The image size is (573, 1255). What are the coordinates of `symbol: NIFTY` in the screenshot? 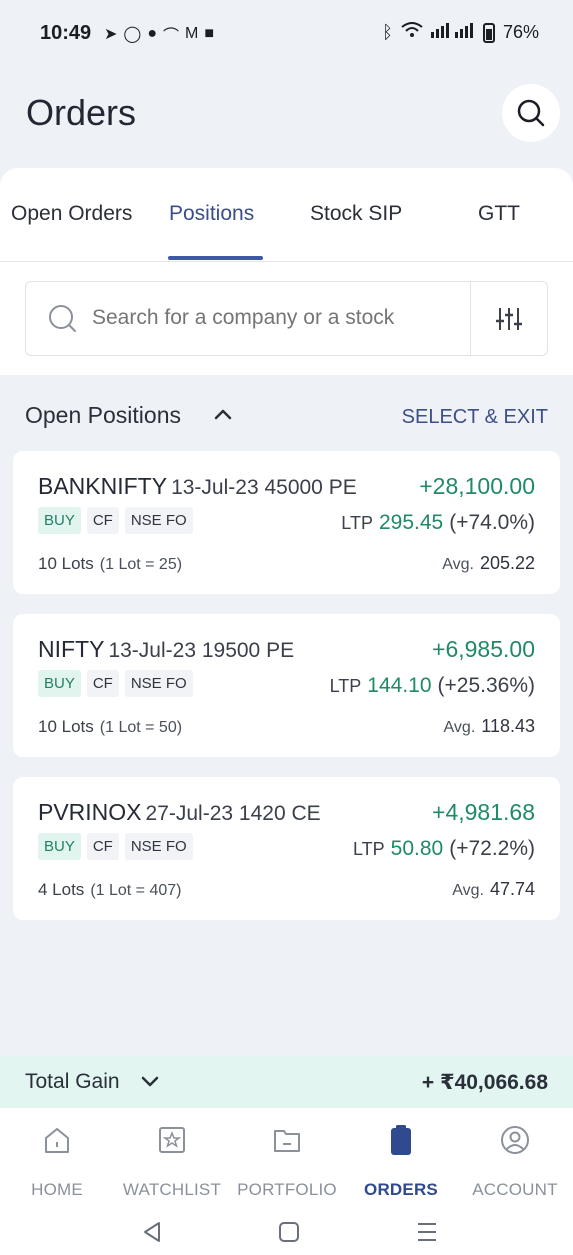 It's located at (71, 649).